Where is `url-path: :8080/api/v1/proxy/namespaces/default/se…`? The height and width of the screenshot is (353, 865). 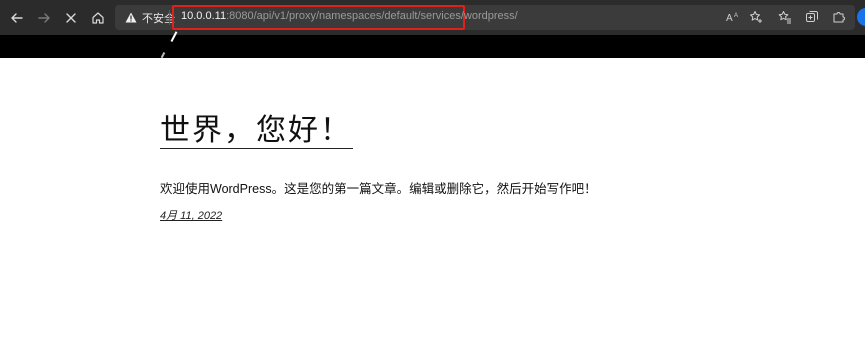
url-path: :8080/api/v1/proxy/namespaces/default/se… is located at coordinates (372, 16).